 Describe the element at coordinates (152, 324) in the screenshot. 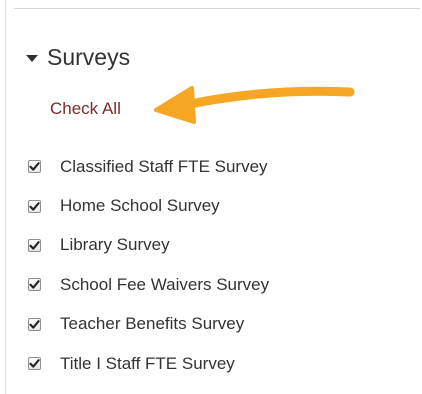

I see `survey-label: Teacher Benefits Survey` at that location.